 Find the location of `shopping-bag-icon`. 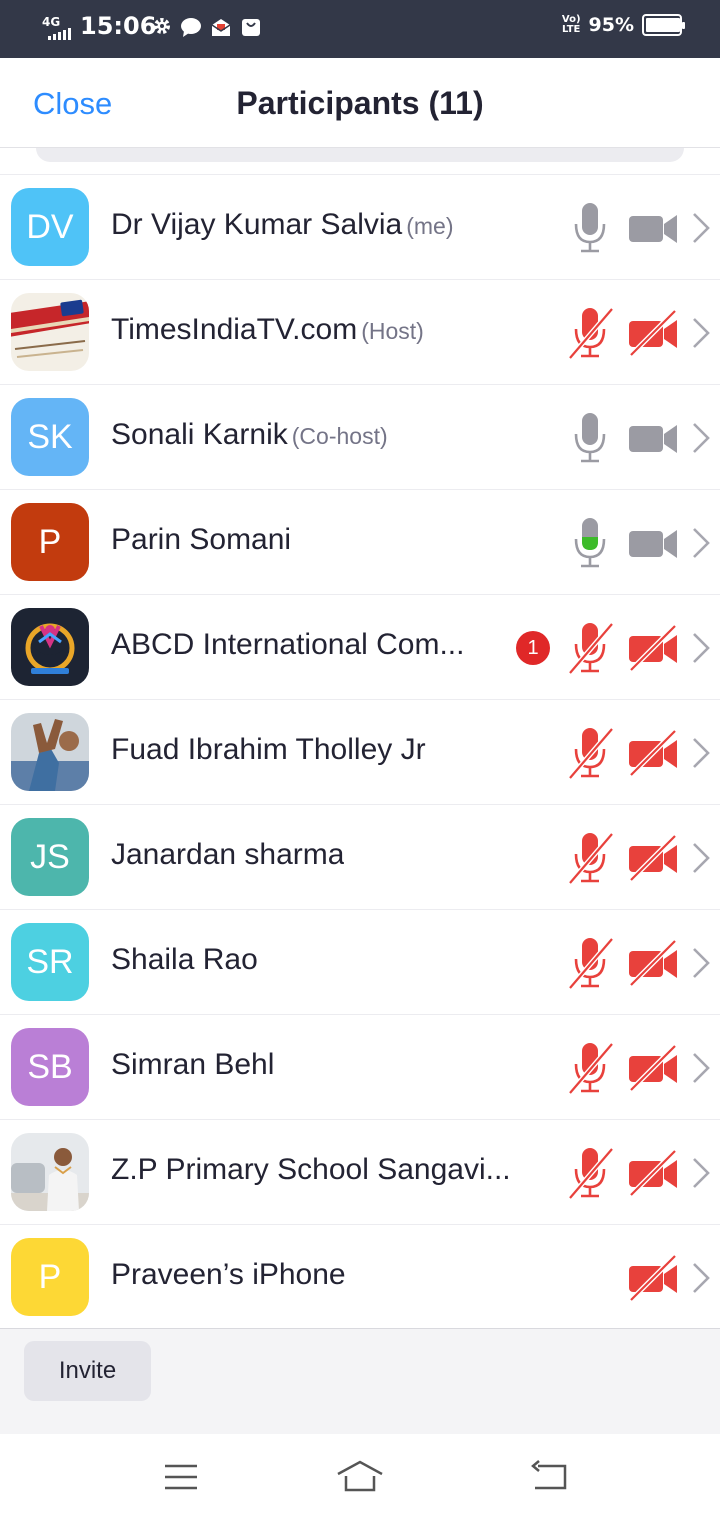

shopping-bag-icon is located at coordinates (251, 27).